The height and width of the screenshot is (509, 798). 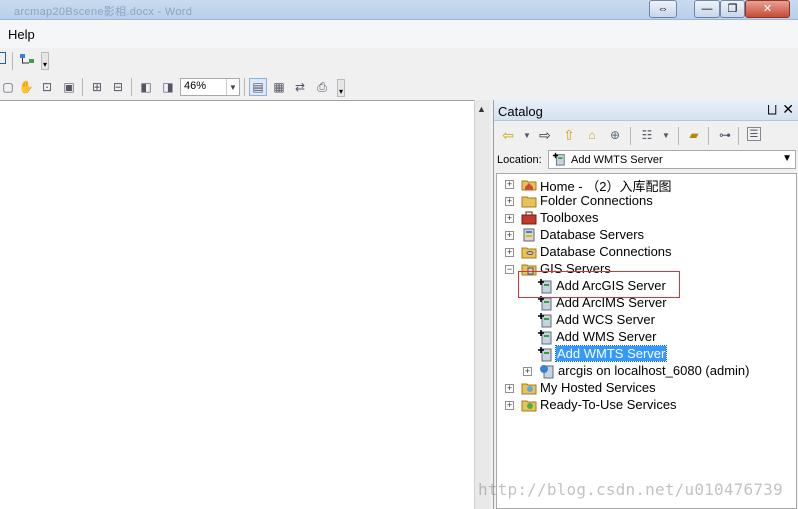 What do you see at coordinates (300, 87) in the screenshot?
I see `change-layout-icon: ⇄` at bounding box center [300, 87].